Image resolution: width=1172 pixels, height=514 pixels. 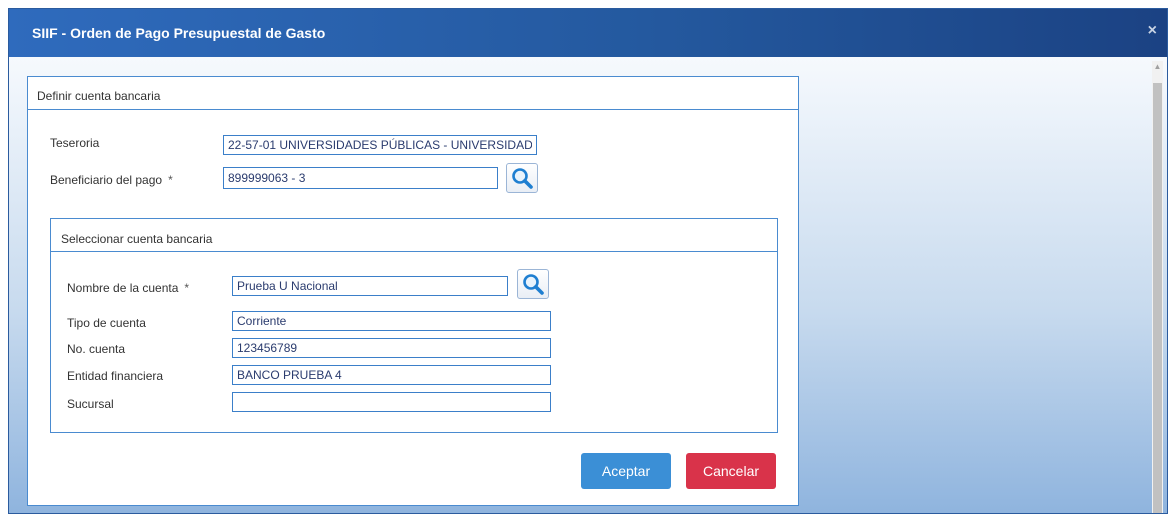 I want to click on panel-header: Definir cuenta bancaria, so click(x=413, y=93).